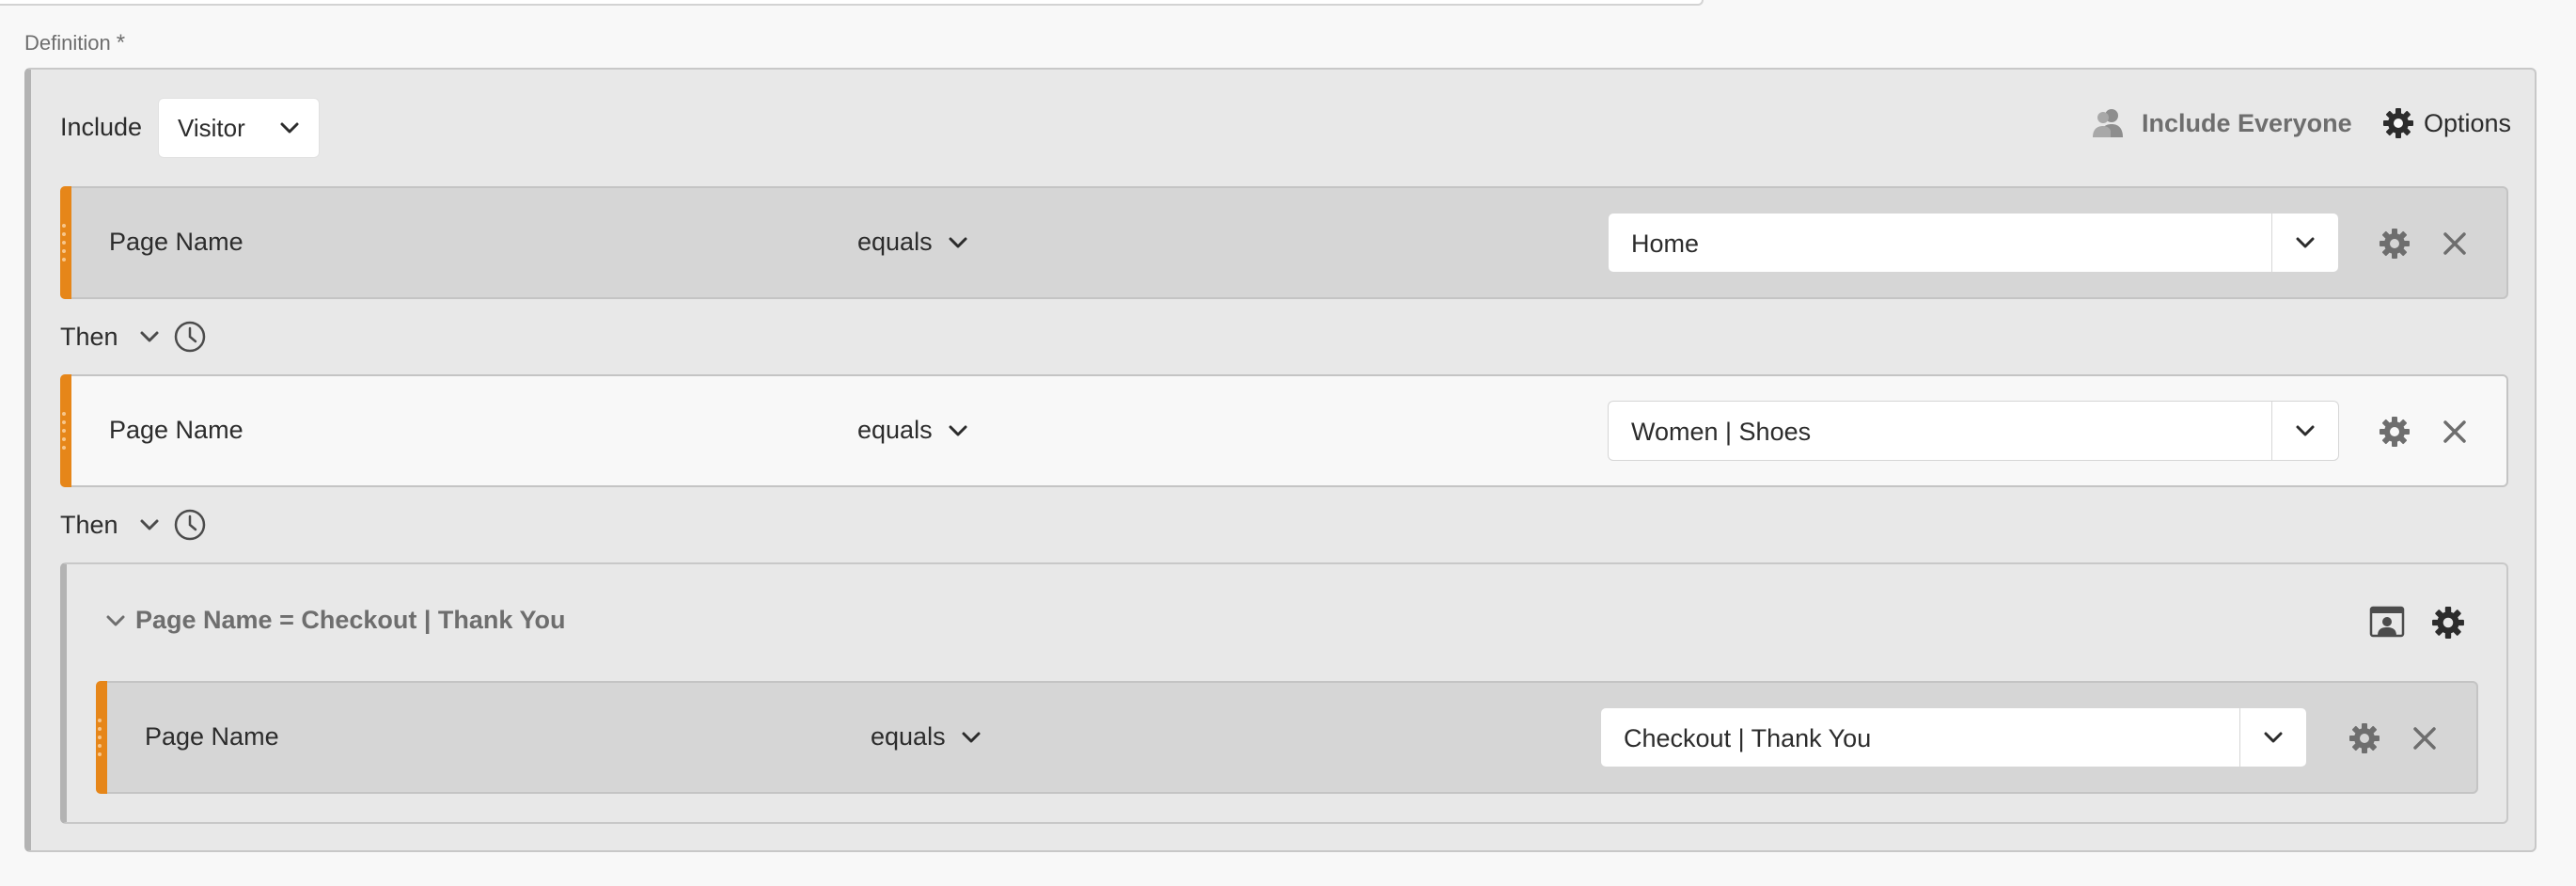 This screenshot has height=886, width=2576. What do you see at coordinates (121, 42) in the screenshot?
I see `required-mark: *` at bounding box center [121, 42].